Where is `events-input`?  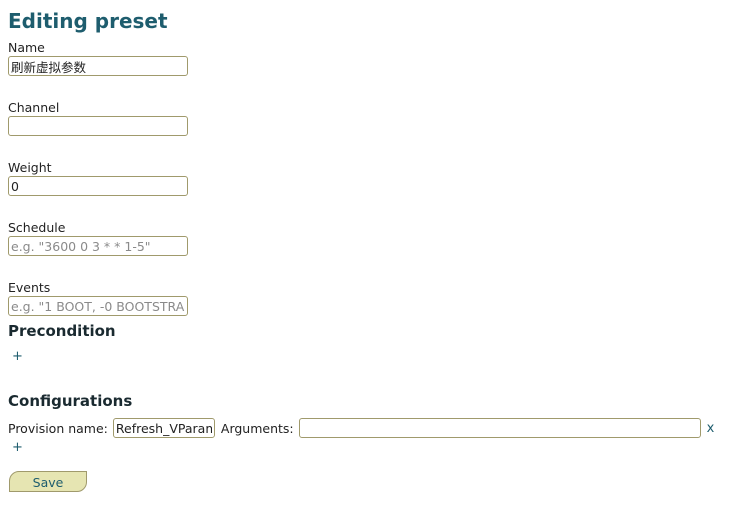
events-input is located at coordinates (98, 306).